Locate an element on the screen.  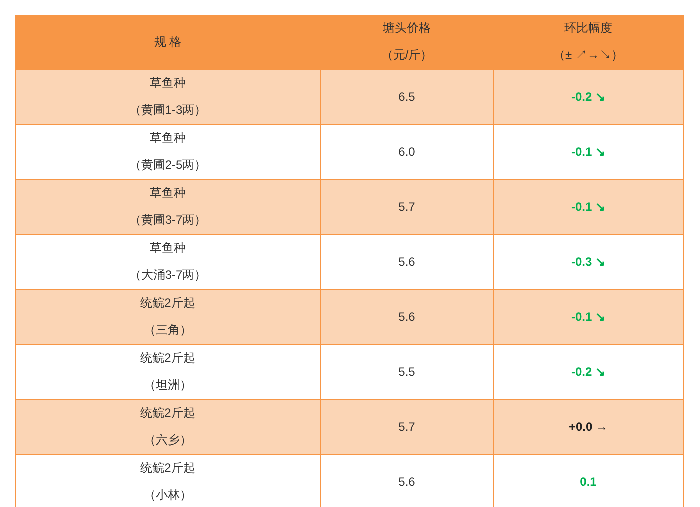
table-cell-text: （坦洲） is located at coordinates (168, 385).